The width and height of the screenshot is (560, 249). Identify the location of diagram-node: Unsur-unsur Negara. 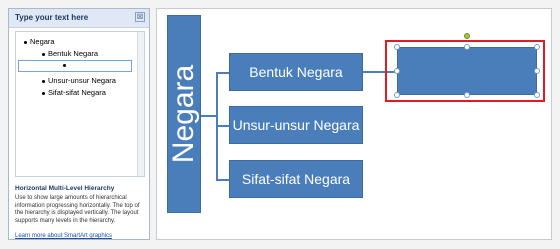
(296, 125).